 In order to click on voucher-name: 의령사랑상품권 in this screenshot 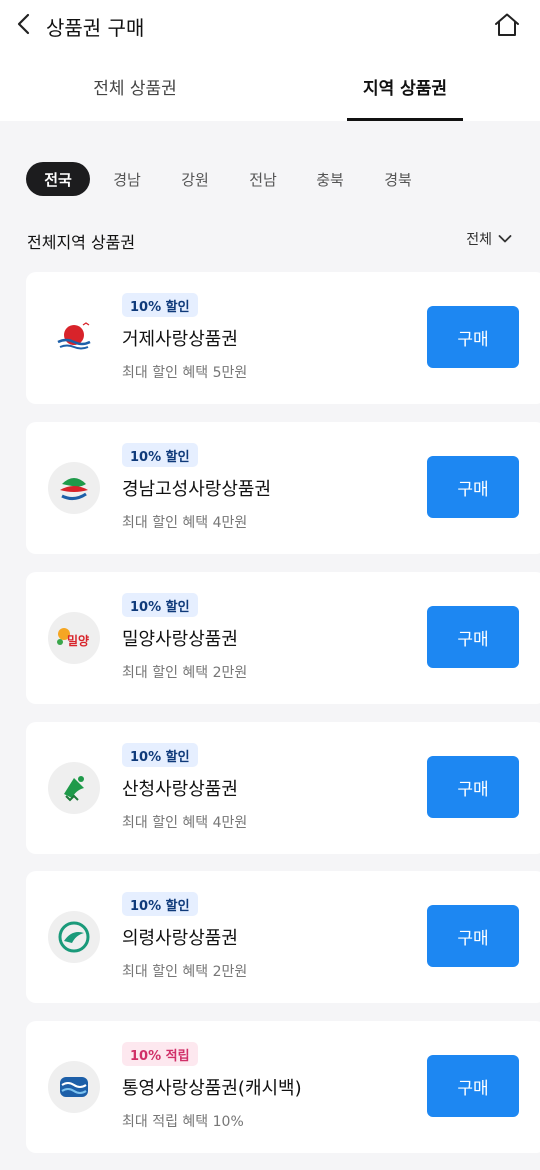, I will do `click(180, 938)`.